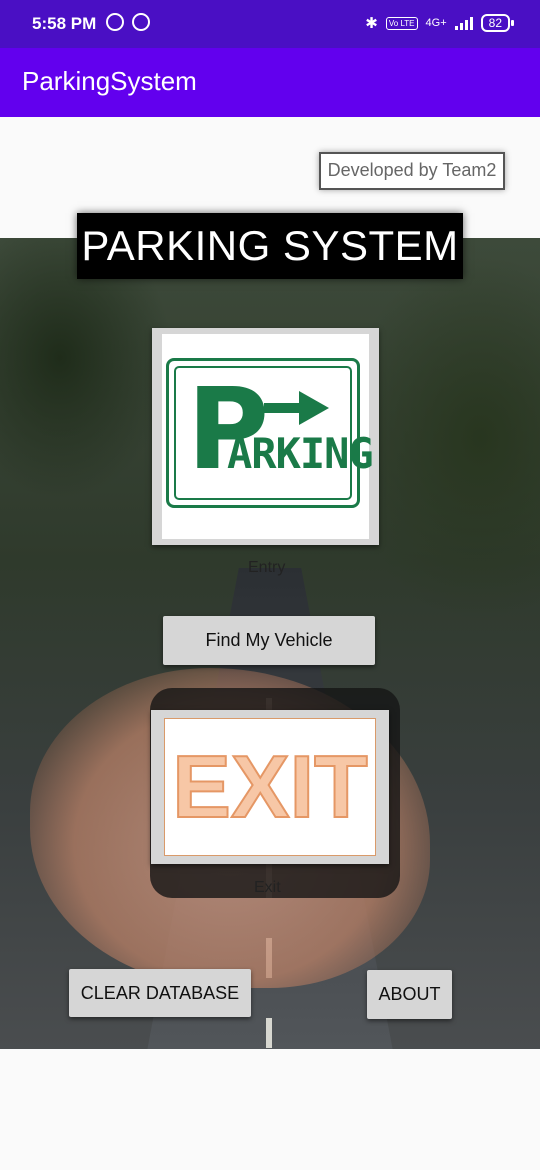 The image size is (540, 1170). I want to click on exit-button: EXIT, so click(270, 787).